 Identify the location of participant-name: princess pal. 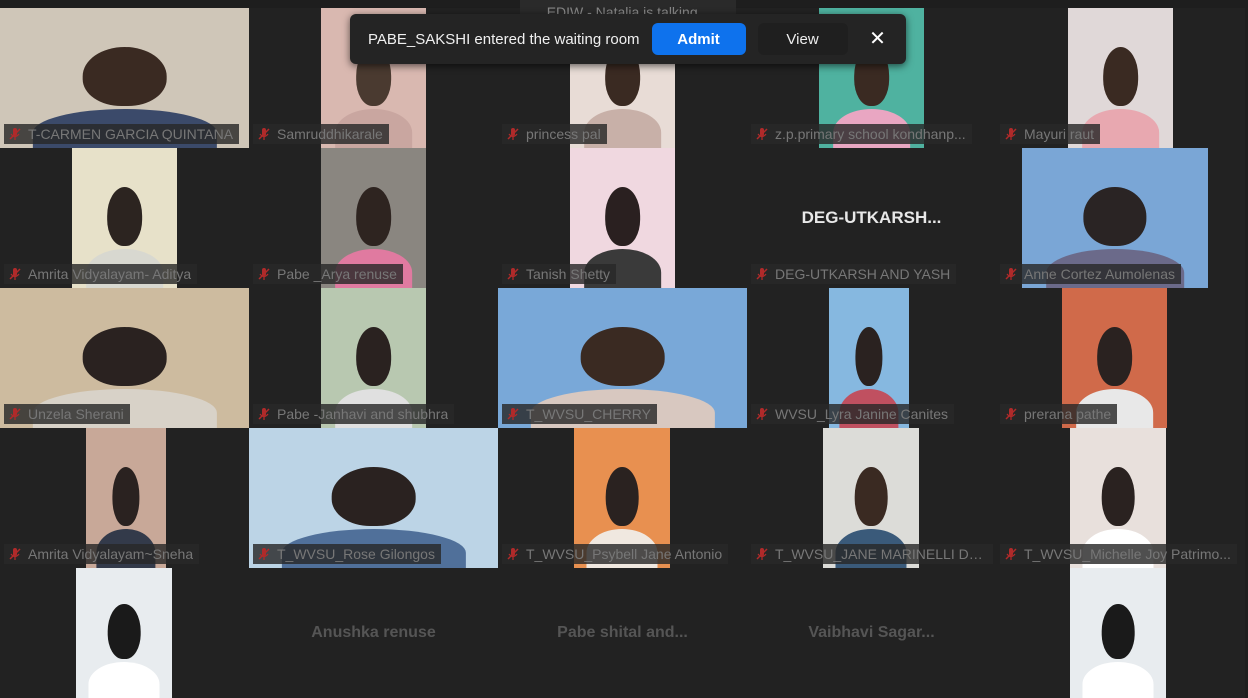
(563, 134).